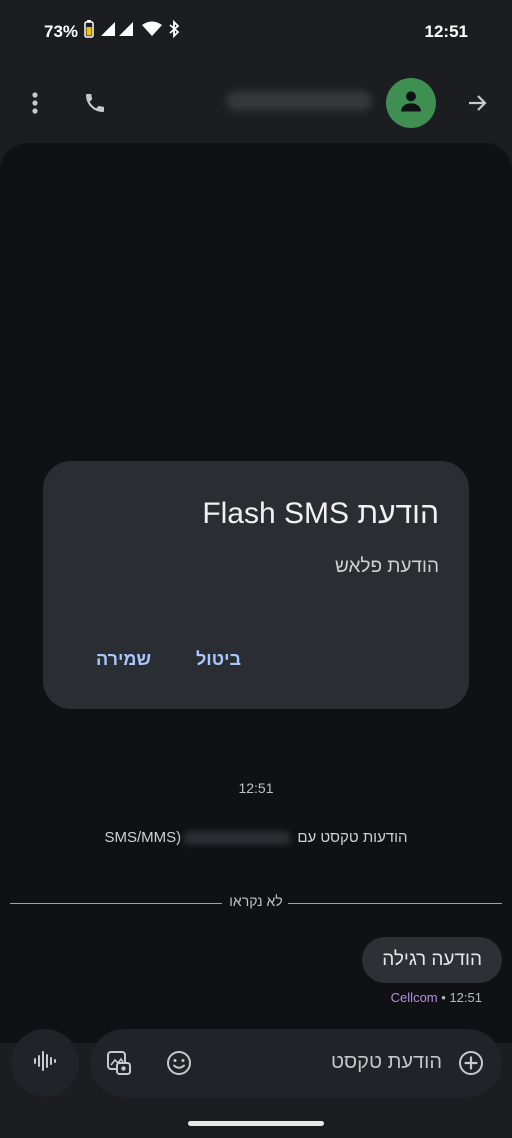 The width and height of the screenshot is (512, 1138). I want to click on sms-info-line: הודעות טקסט עם (SMS/MMS, so click(256, 837).